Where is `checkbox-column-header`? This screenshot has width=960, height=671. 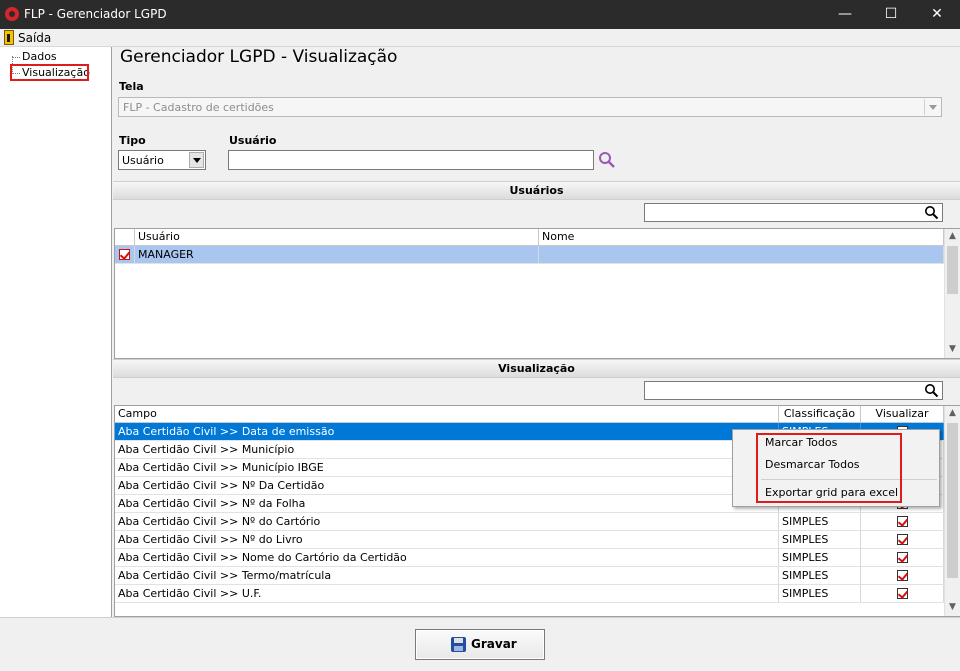 checkbox-column-header is located at coordinates (125, 237).